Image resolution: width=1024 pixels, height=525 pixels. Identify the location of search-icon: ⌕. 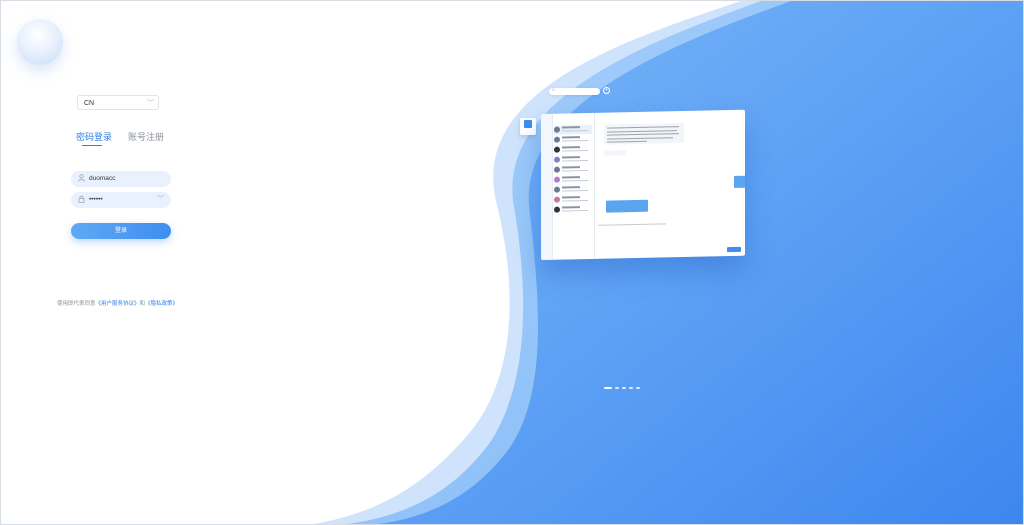
(553, 90).